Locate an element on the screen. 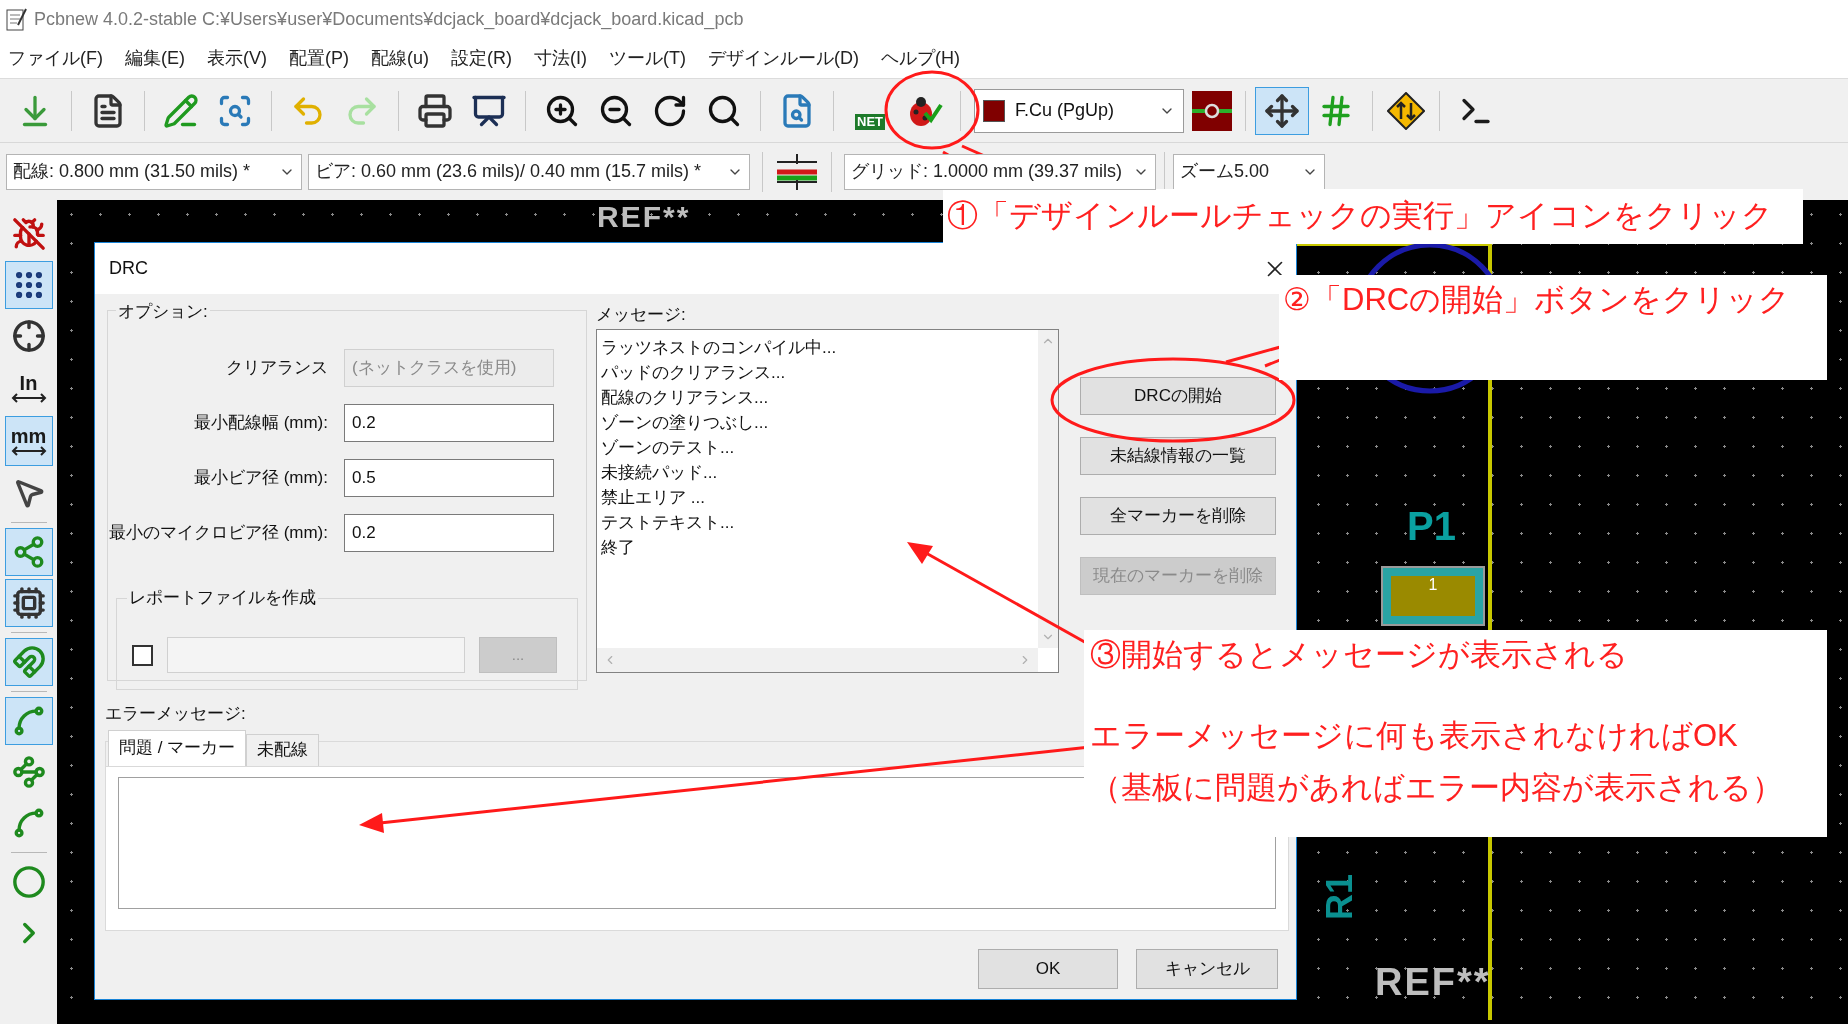 This screenshot has width=1848, height=1024. ratsnest-button is located at coordinates (28, 552).